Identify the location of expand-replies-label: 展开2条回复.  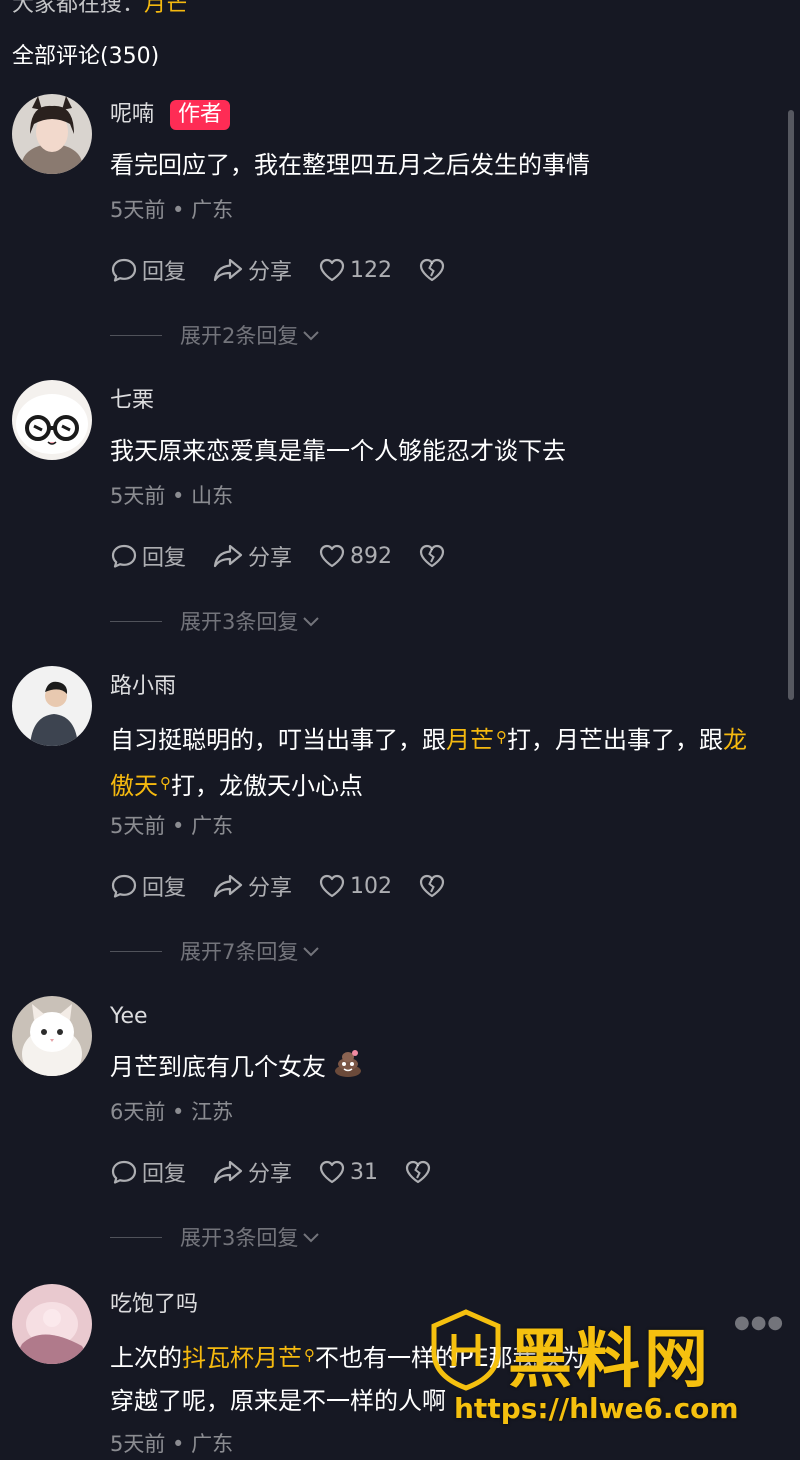
(239, 336).